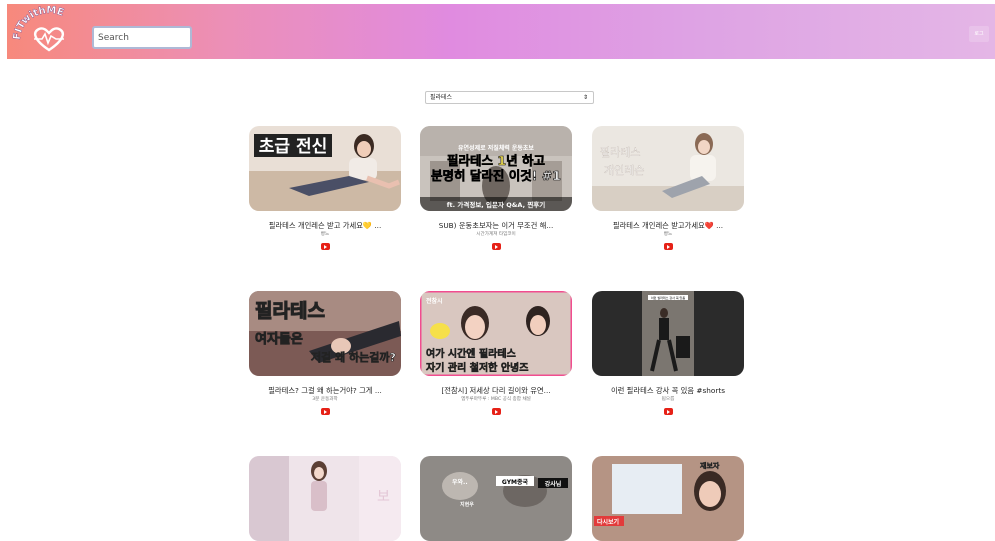 This screenshot has height=541, width=995. Describe the element at coordinates (279, 339) in the screenshot. I see `svg-text: 여자들은` at that location.